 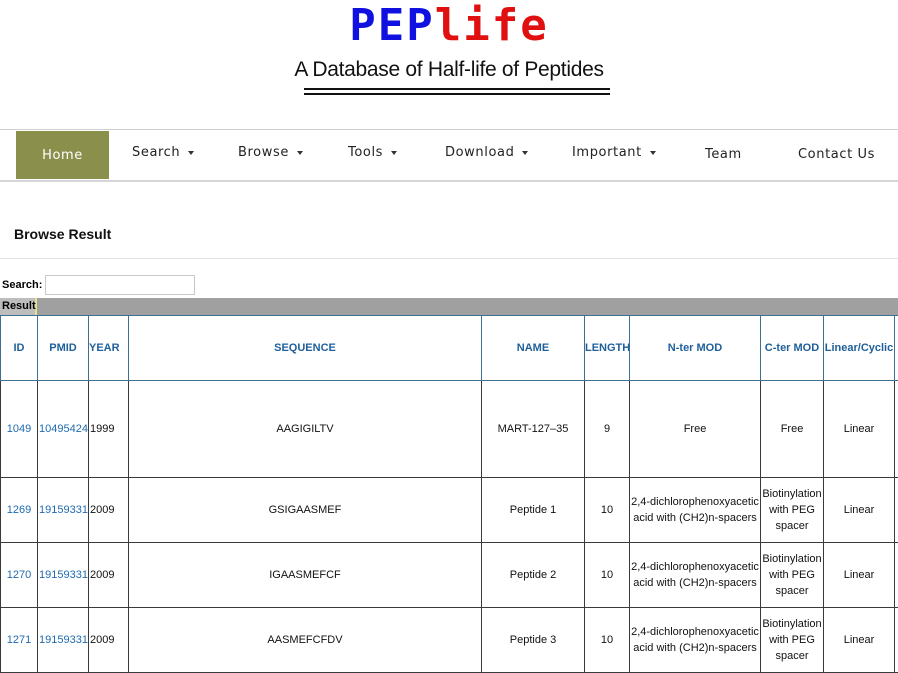 I want to click on site-logo: PEPlife, so click(x=449, y=26).